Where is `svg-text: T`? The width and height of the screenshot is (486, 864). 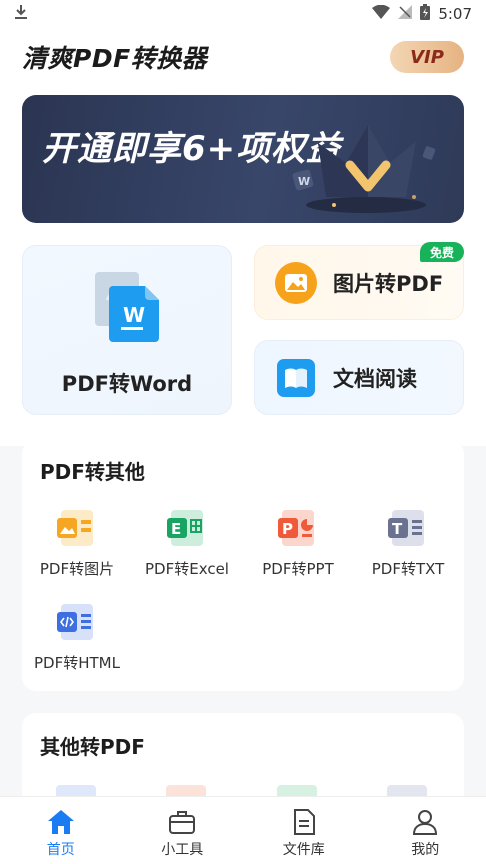
svg-text: T is located at coordinates (397, 529).